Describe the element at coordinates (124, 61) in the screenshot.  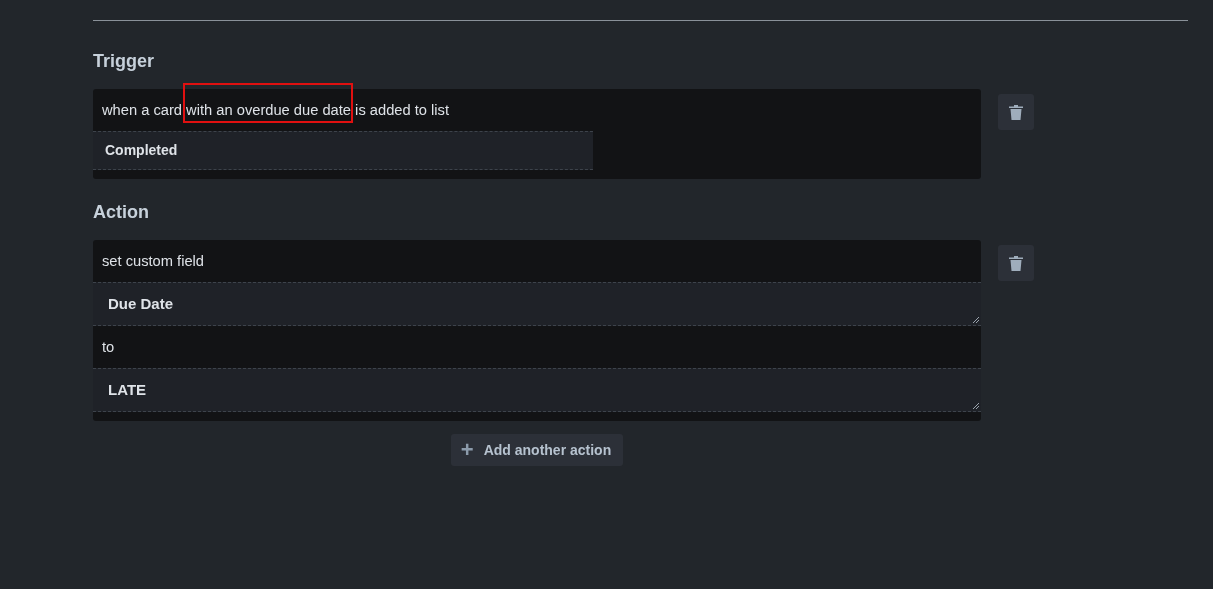
I see `section-heading: Trigger` at that location.